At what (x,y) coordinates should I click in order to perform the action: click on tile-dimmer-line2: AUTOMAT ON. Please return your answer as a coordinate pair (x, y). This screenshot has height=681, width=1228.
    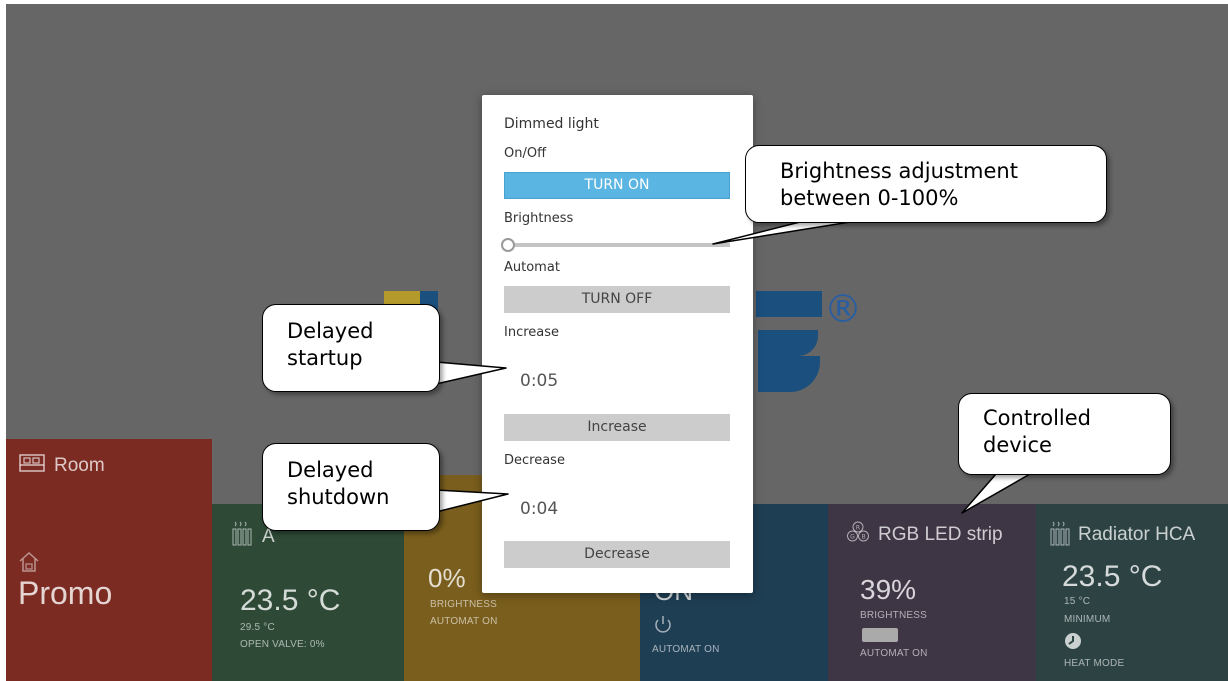
    Looking at the image, I should click on (464, 621).